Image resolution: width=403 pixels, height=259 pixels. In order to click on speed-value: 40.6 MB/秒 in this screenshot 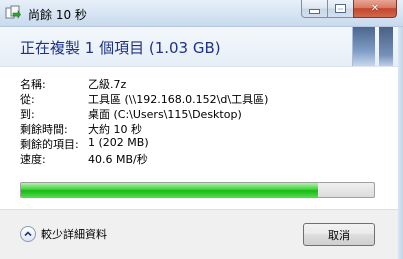, I will do `click(118, 159)`.